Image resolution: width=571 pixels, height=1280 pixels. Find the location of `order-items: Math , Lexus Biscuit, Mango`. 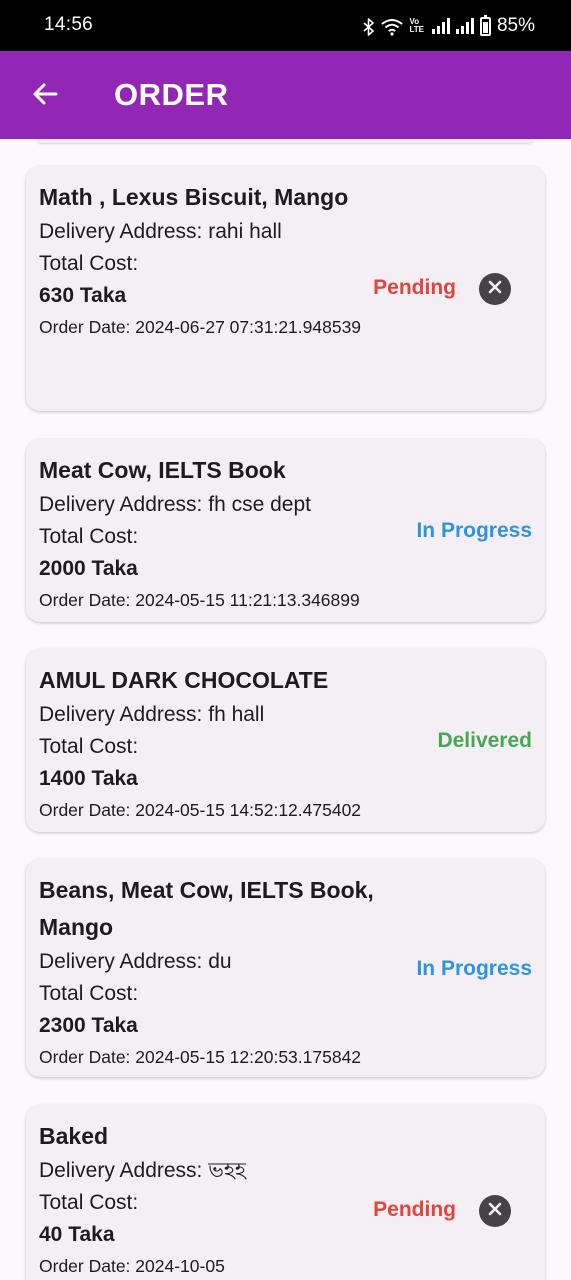

order-items: Math , Lexus Biscuit, Mango is located at coordinates (194, 197).